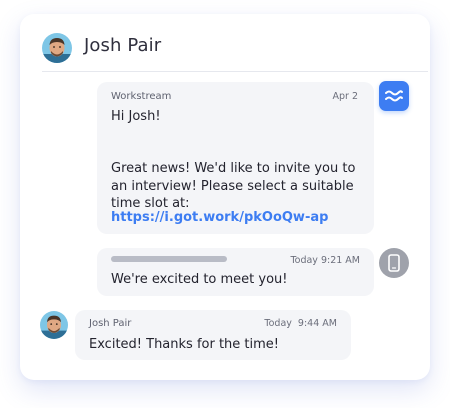 The width and height of the screenshot is (450, 408). I want to click on sender-placeholder-bar, so click(169, 259).